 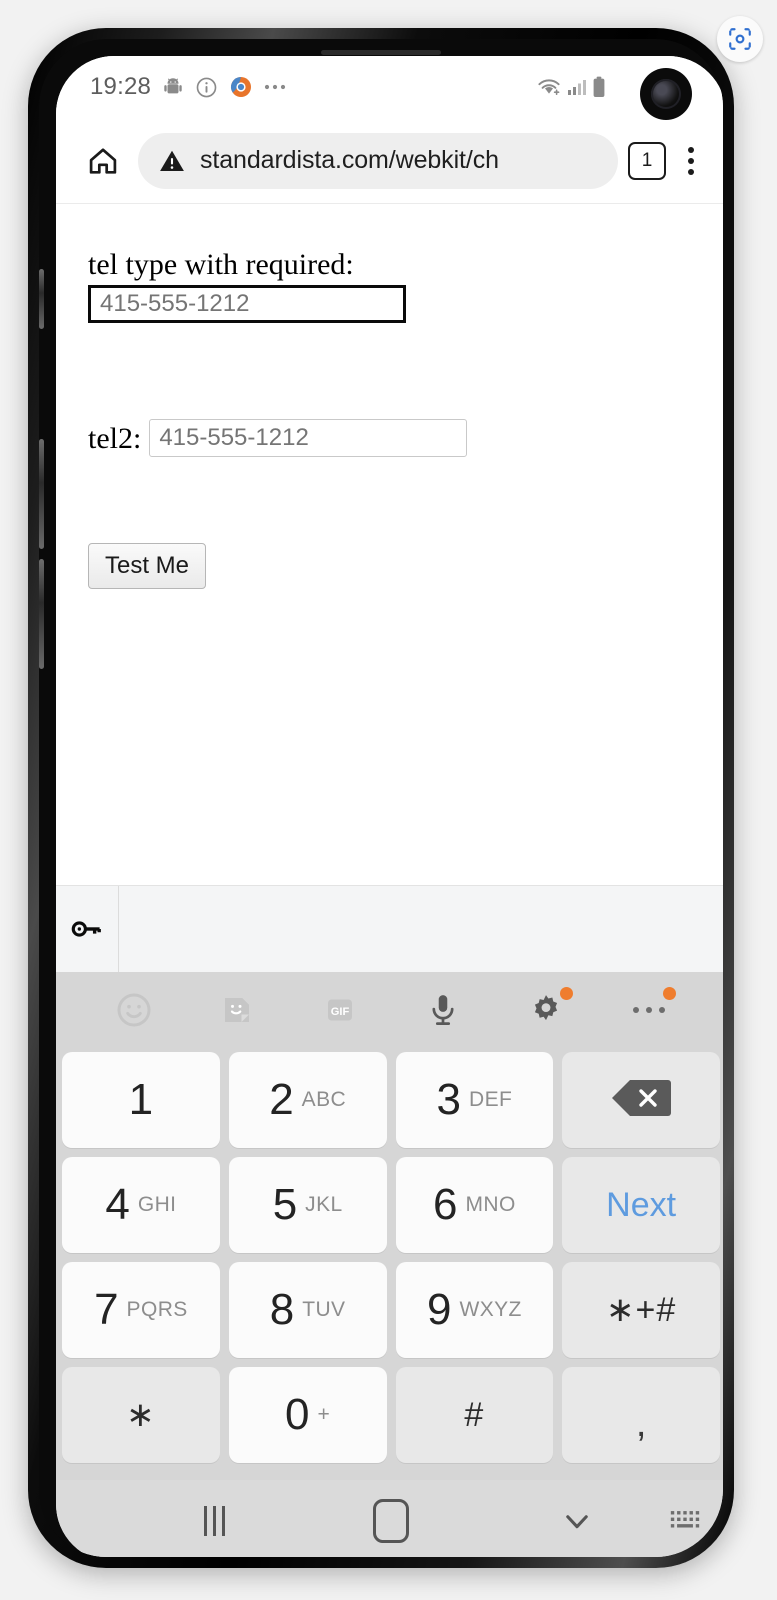 What do you see at coordinates (391, 1205) in the screenshot?
I see `keypad-row: 4 GHI 5 JKL 6 MNO Next` at bounding box center [391, 1205].